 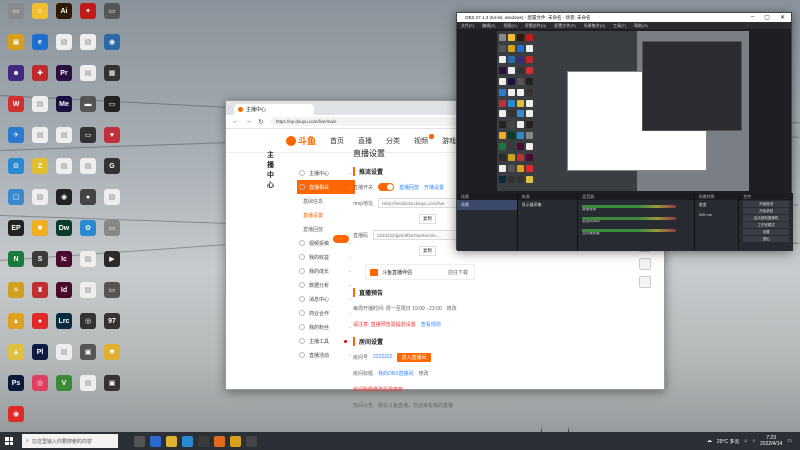 What do you see at coordinates (112, 73) in the screenshot?
I see `desktop-icon: ▦` at bounding box center [112, 73].